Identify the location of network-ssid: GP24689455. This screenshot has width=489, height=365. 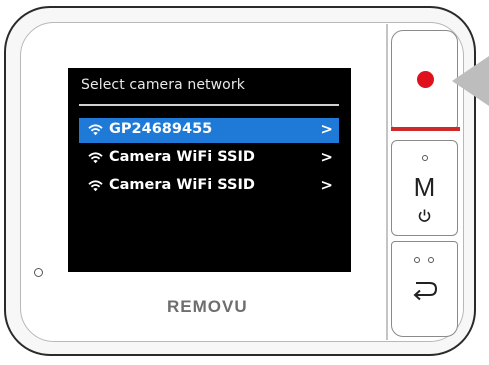
(161, 129).